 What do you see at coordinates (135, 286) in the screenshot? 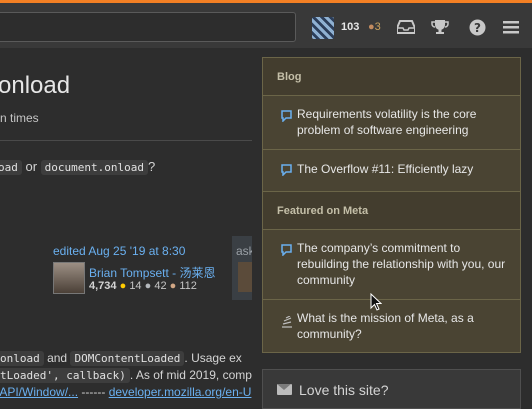
I see `gold-badge-count: 14` at bounding box center [135, 286].